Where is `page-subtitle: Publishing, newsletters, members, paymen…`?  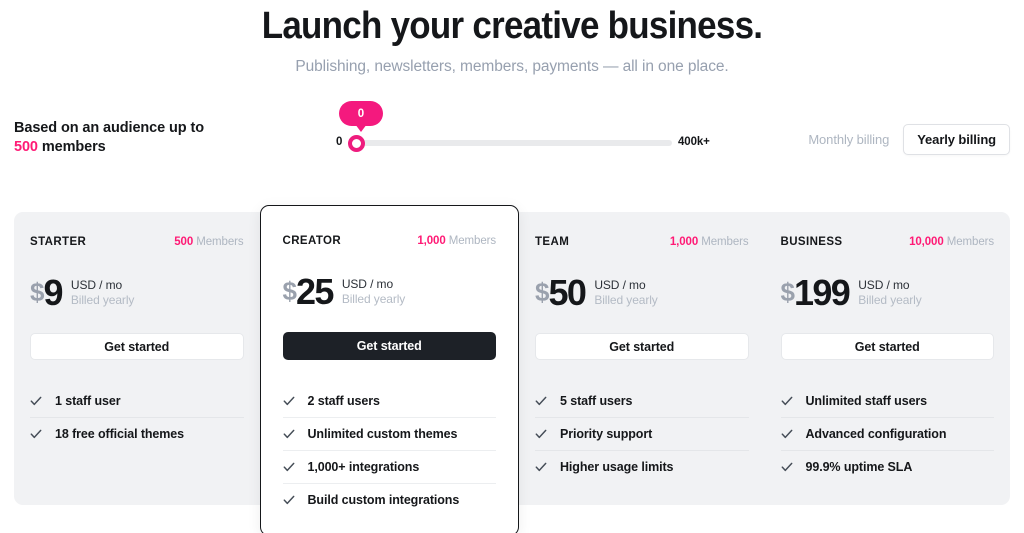 page-subtitle: Publishing, newsletters, members, paymen… is located at coordinates (512, 66).